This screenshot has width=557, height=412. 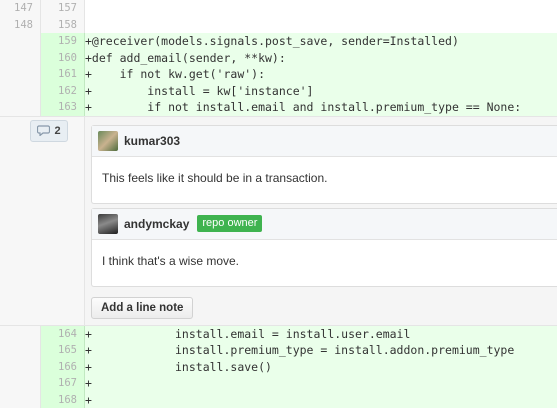 What do you see at coordinates (321, 57) in the screenshot?
I see `code-line: +def add_email(sender, **kw):` at bounding box center [321, 57].